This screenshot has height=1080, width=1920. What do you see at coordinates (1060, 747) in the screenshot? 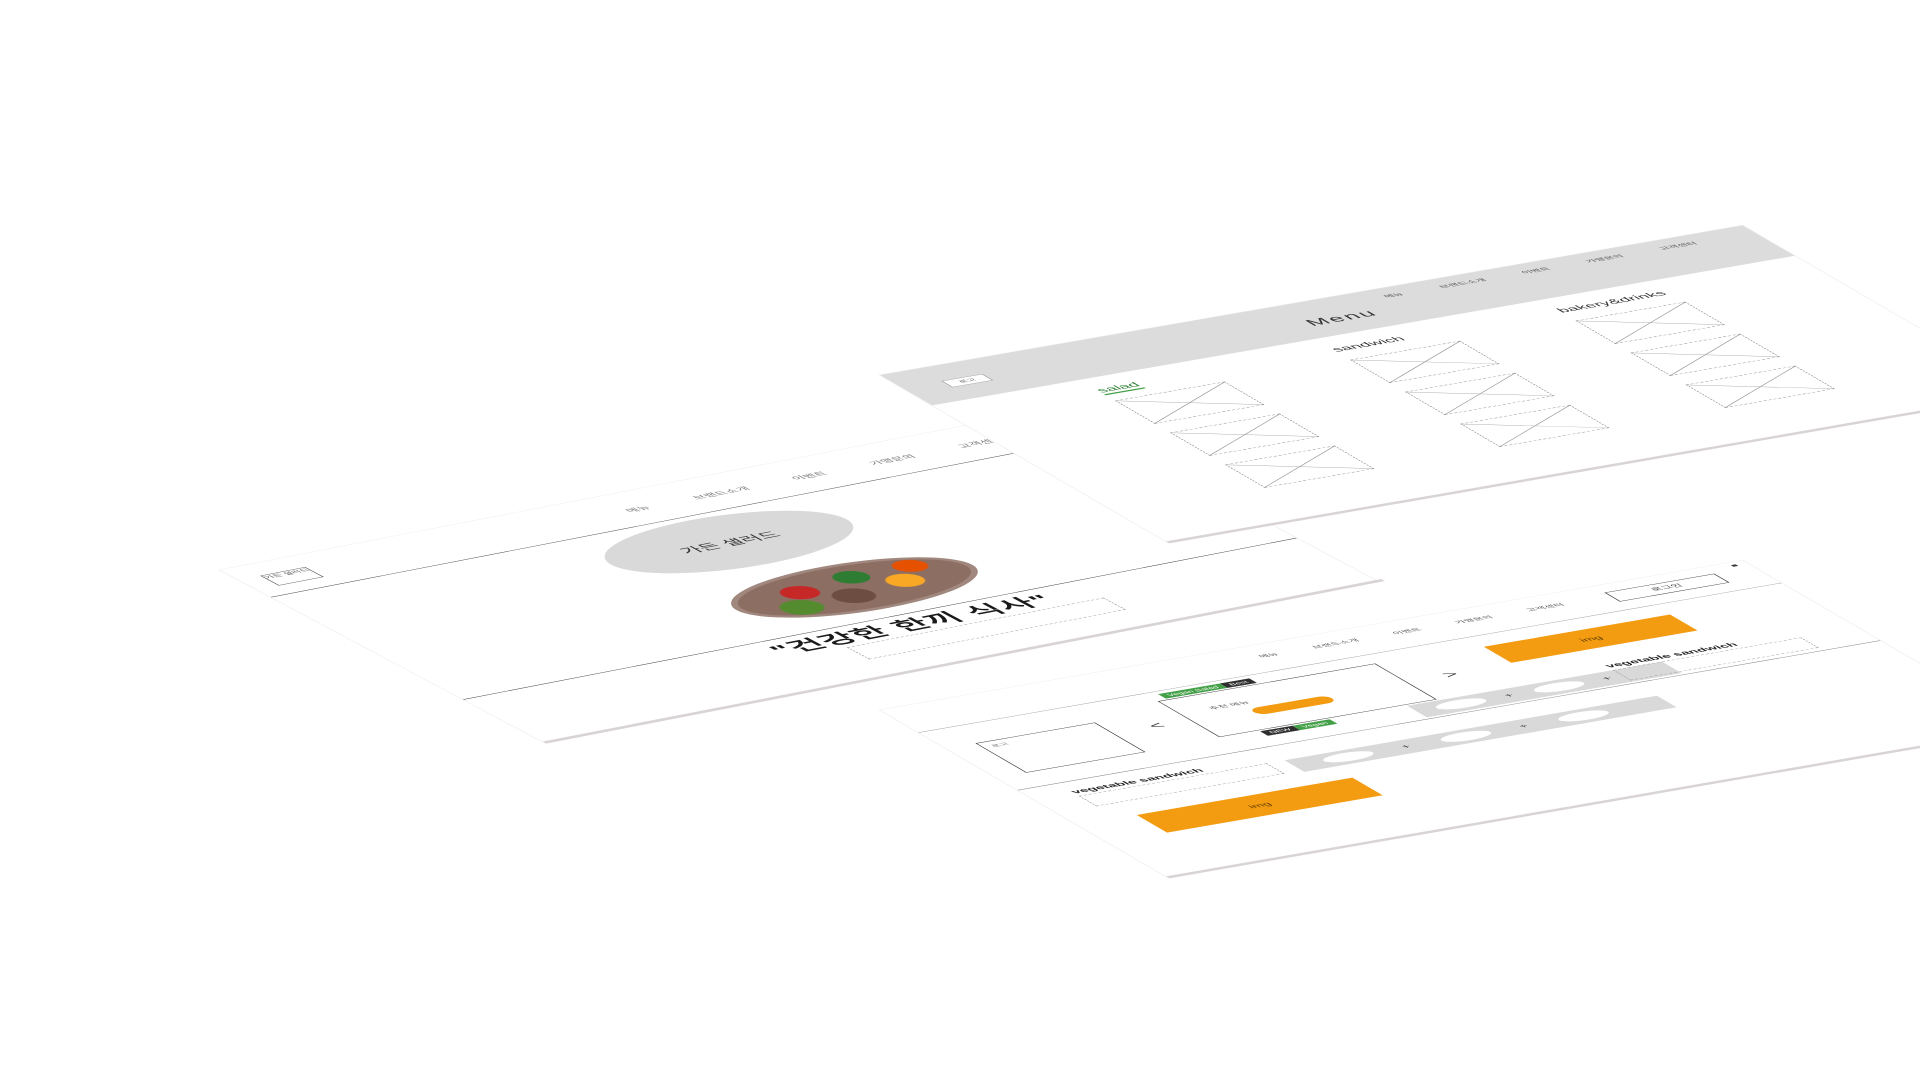
I see `detail-left-box: 로고` at bounding box center [1060, 747].